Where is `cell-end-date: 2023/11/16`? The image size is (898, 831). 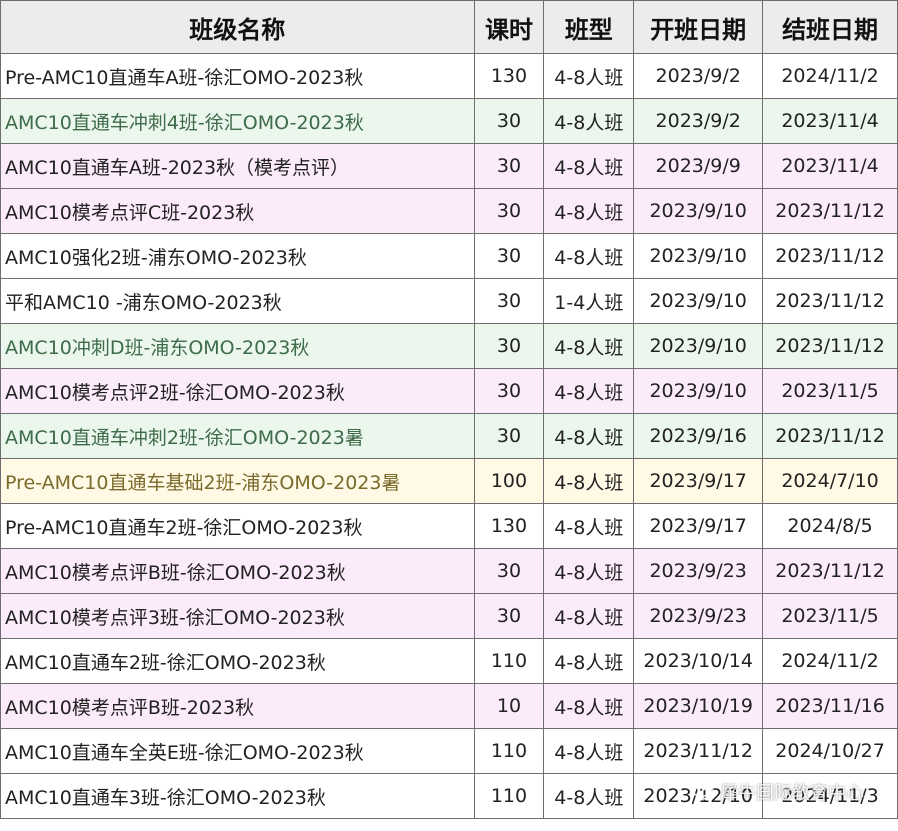
cell-end-date: 2023/11/16 is located at coordinates (830, 706).